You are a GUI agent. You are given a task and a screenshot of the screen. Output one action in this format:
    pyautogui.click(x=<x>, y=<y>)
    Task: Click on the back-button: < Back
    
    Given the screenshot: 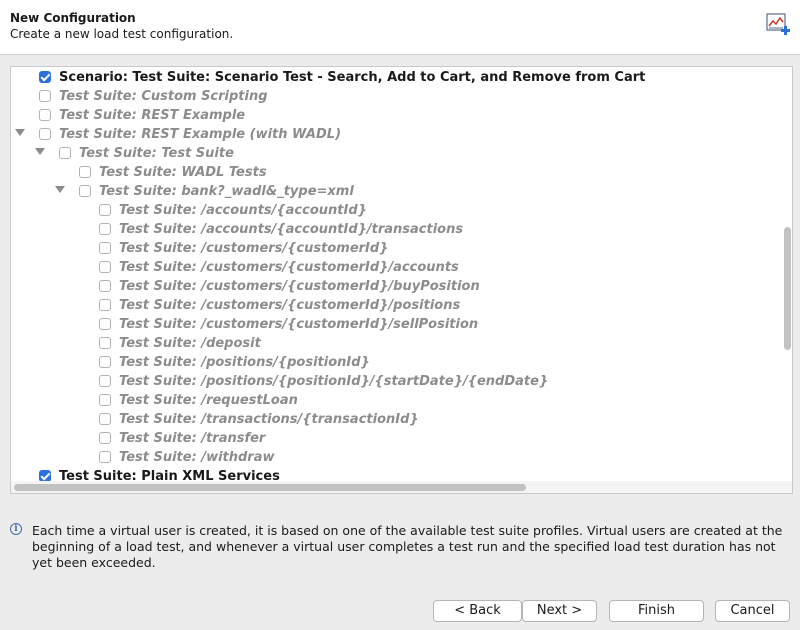 What is the action you would take?
    pyautogui.click(x=477, y=611)
    